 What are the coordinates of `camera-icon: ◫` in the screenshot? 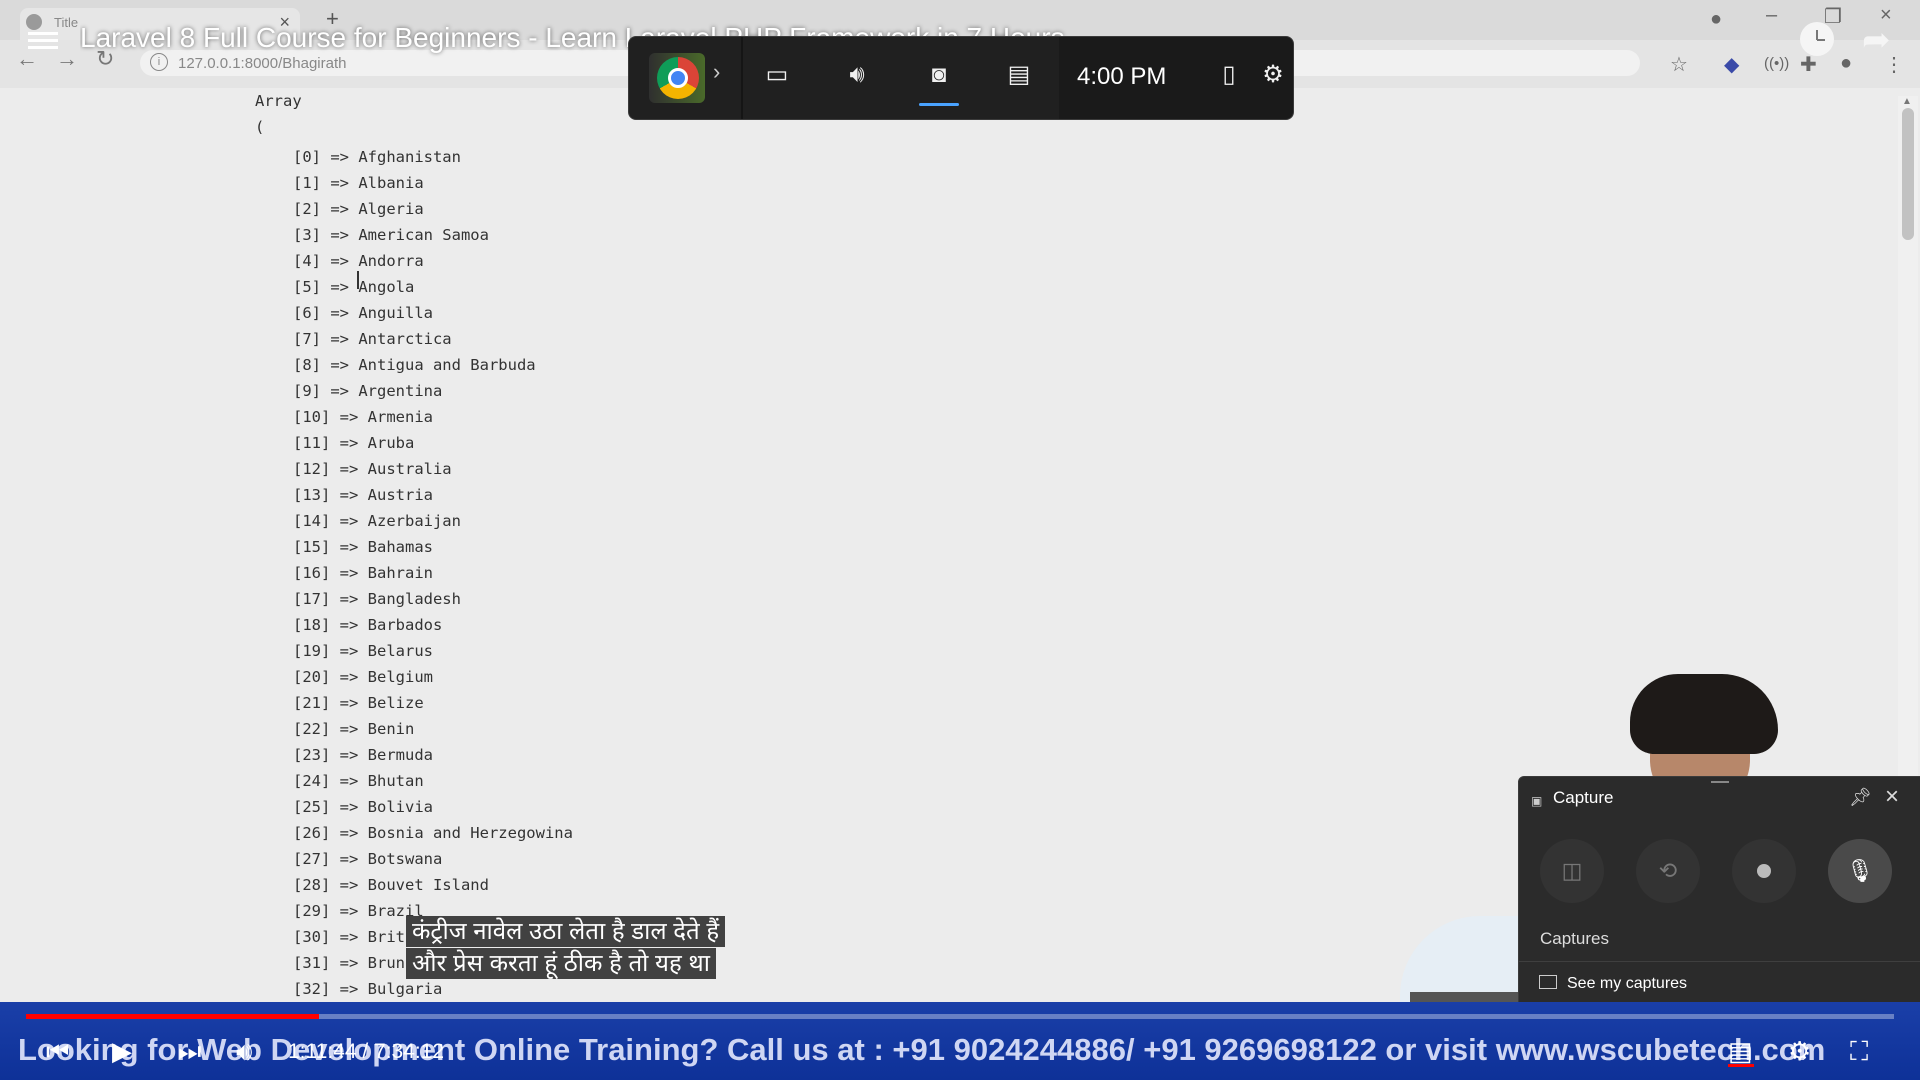 It's located at (1572, 870).